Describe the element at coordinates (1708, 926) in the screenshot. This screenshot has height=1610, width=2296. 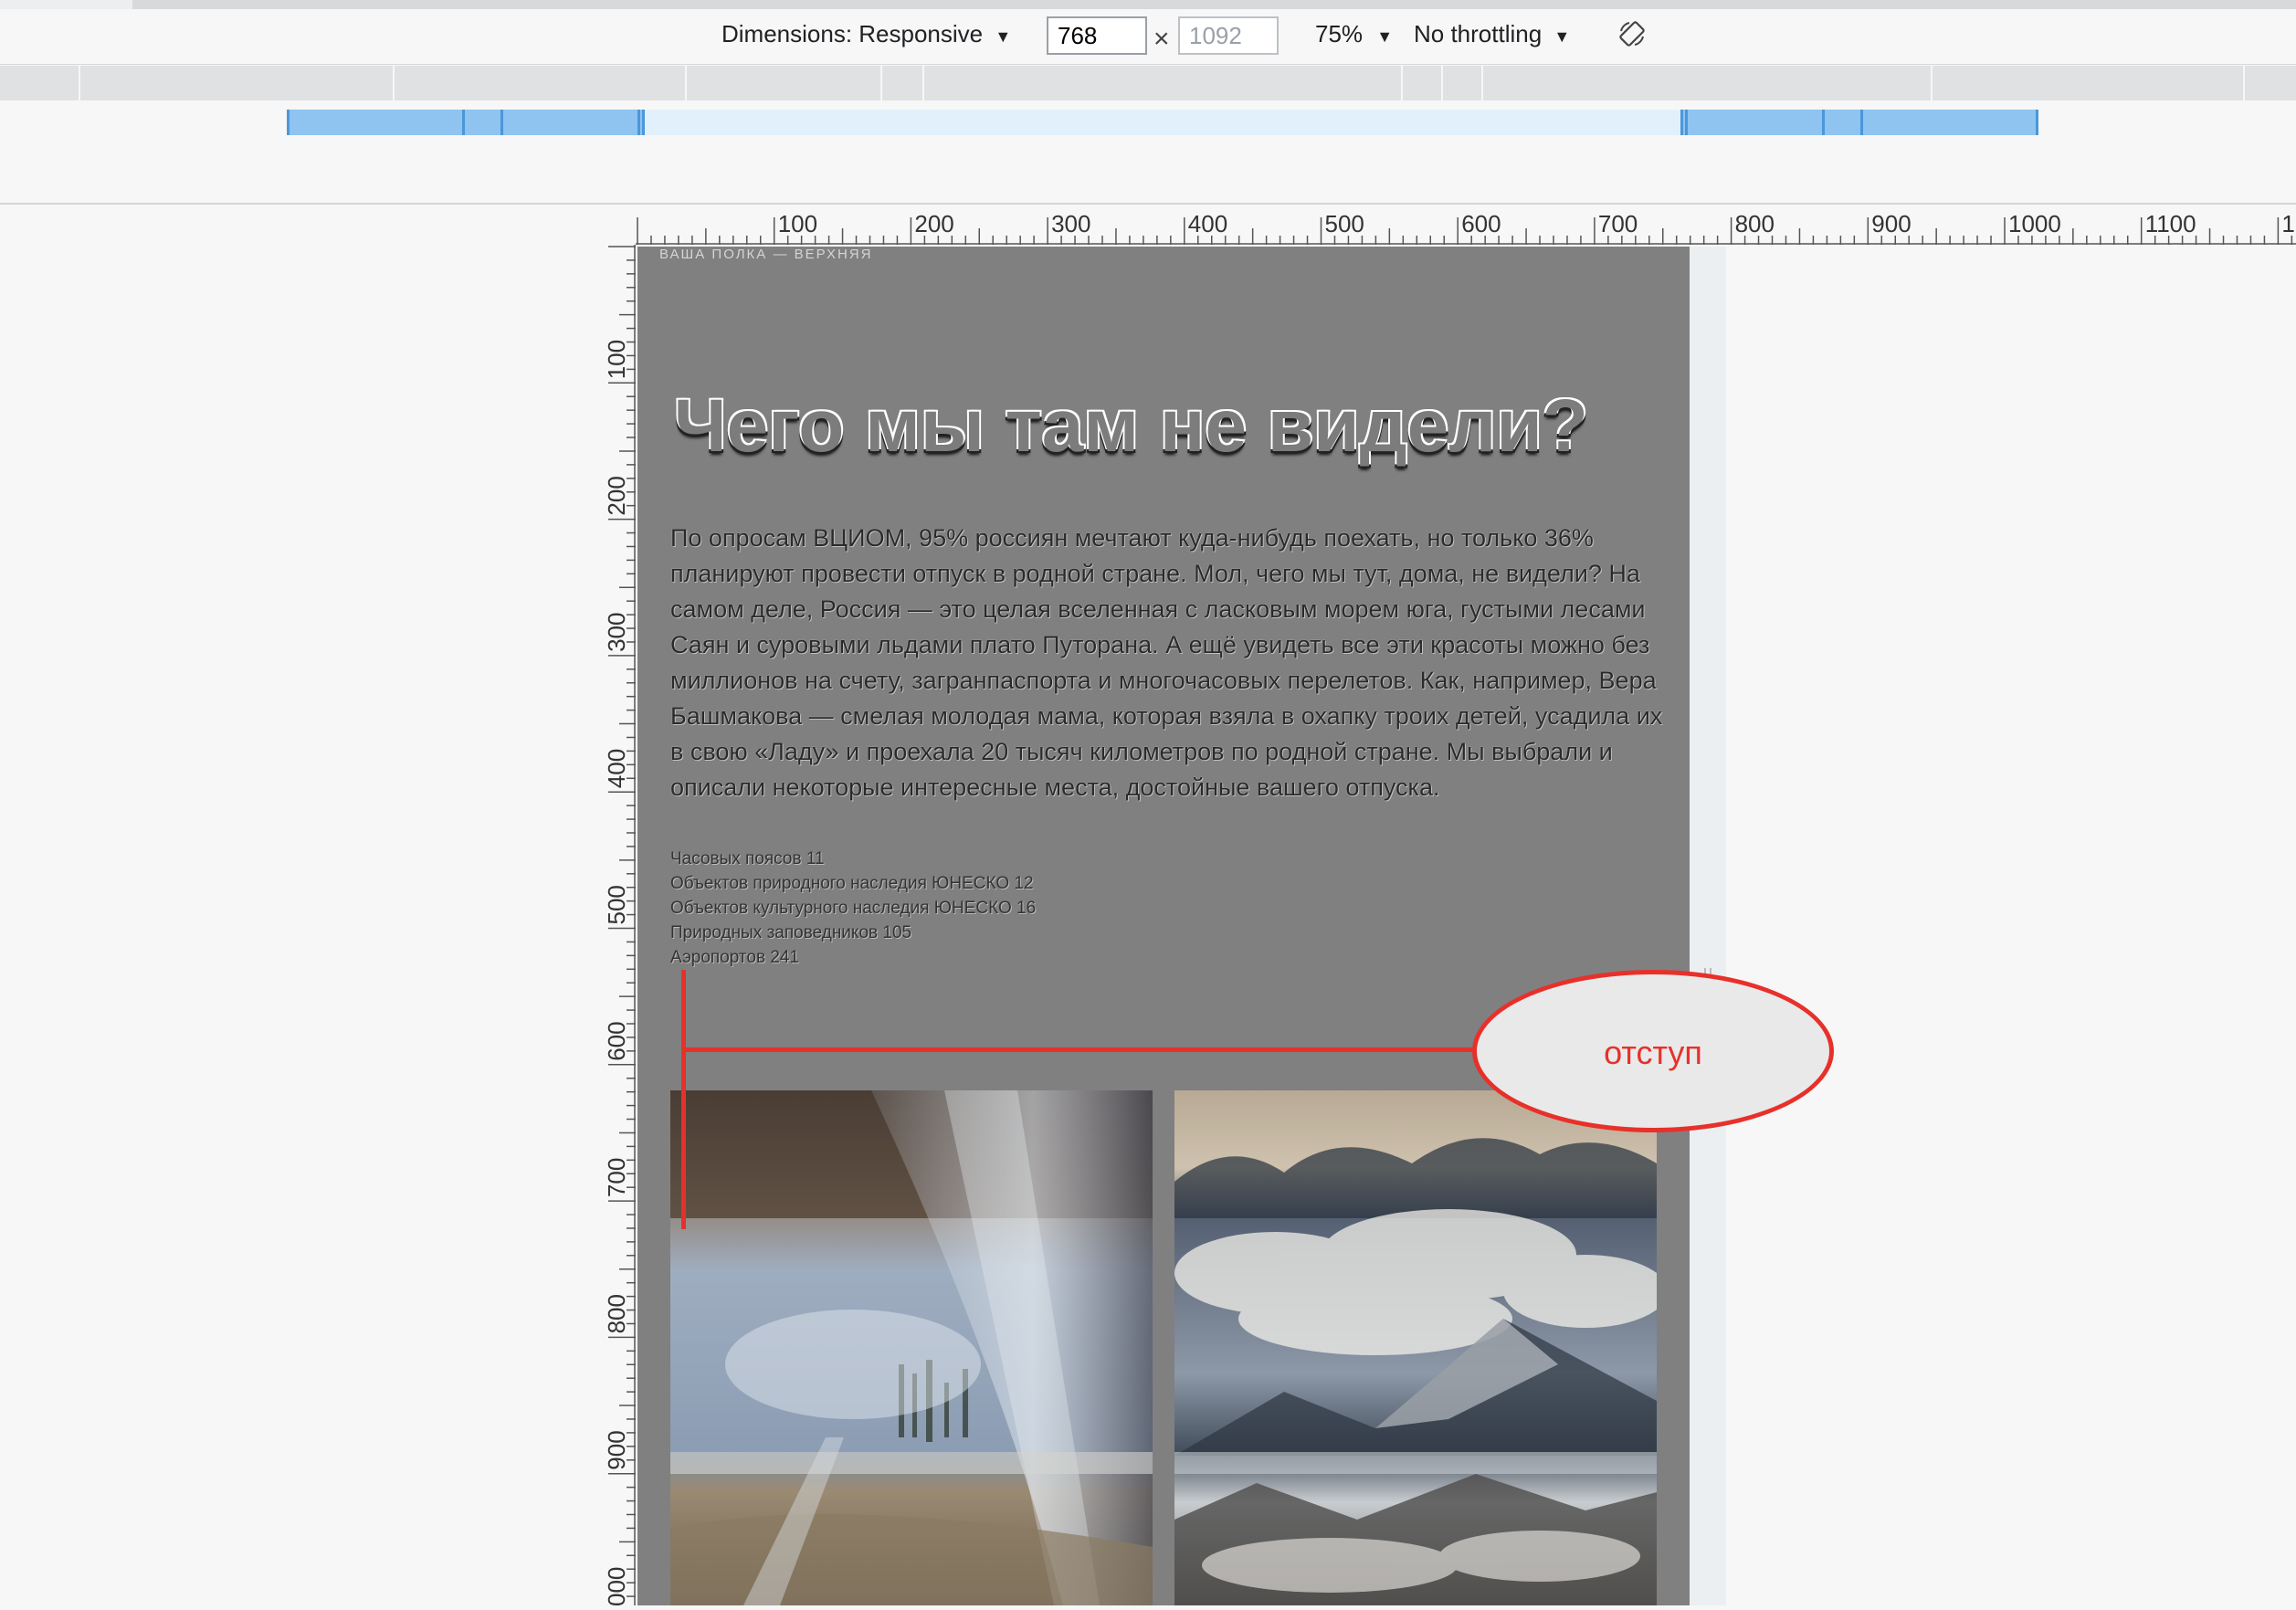
I see `viewport-gutter` at that location.